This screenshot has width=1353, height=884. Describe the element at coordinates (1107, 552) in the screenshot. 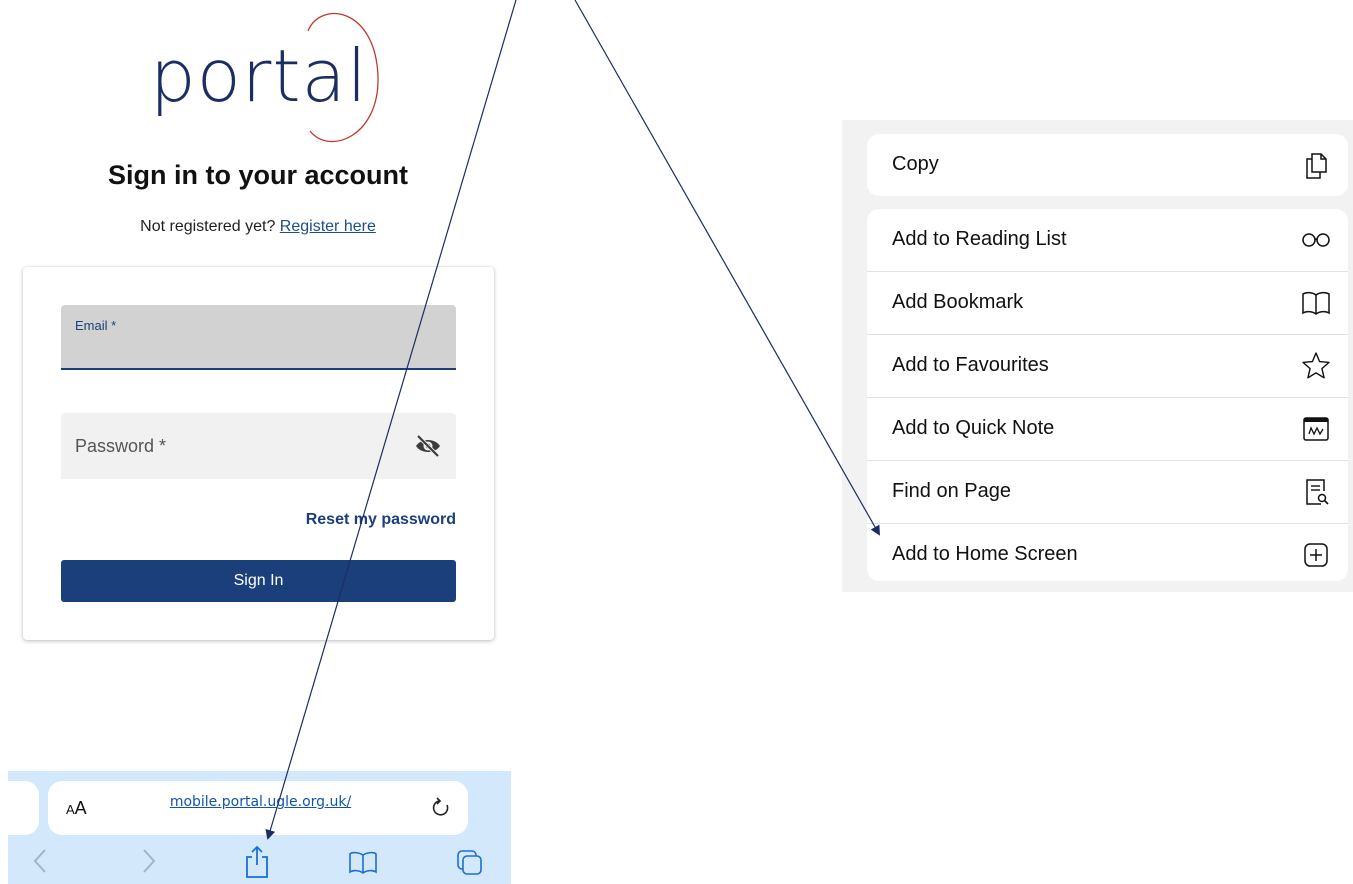

I see `menu-item-add-to-home-screen: Add to Home Screen` at that location.